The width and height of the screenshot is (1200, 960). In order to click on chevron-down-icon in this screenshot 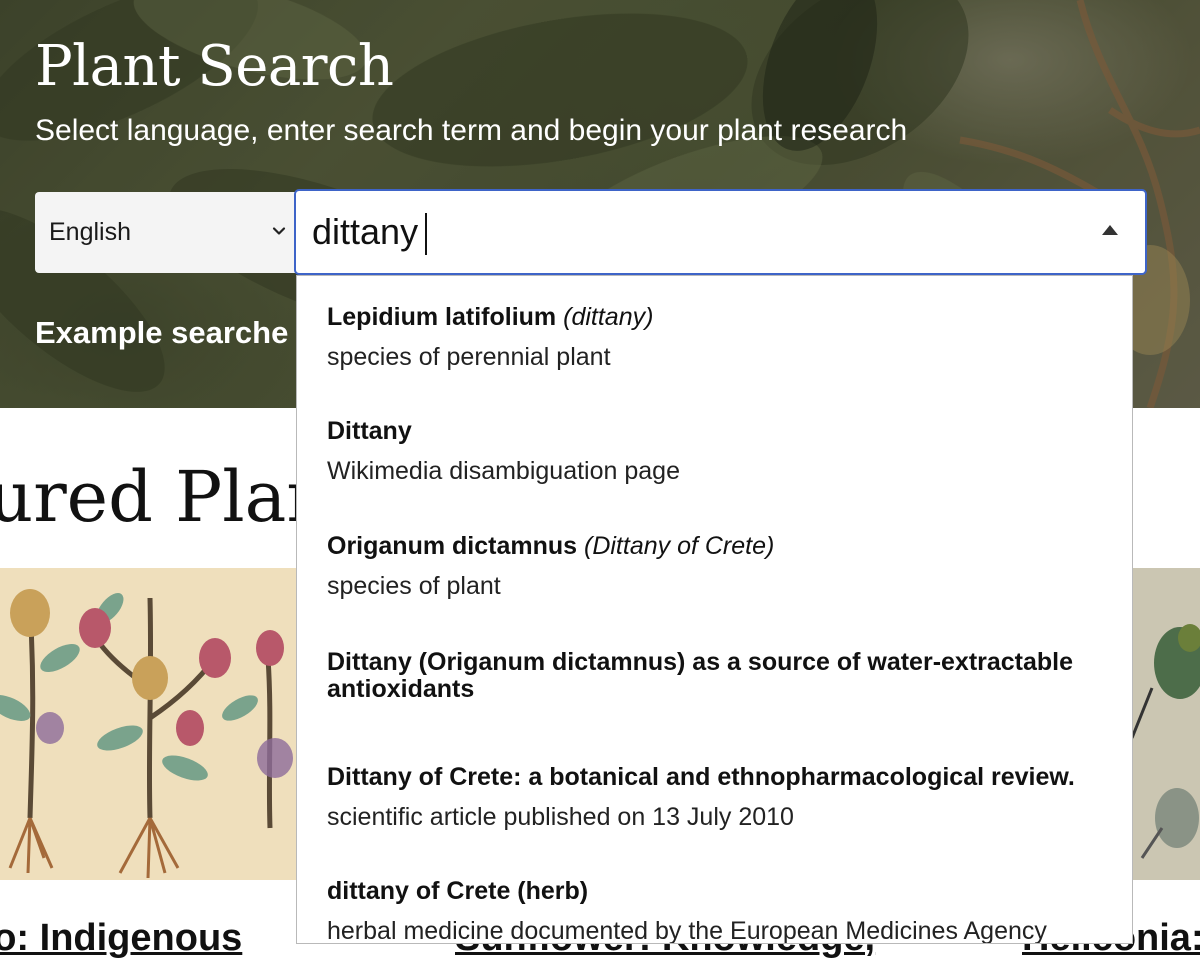, I will do `click(279, 231)`.